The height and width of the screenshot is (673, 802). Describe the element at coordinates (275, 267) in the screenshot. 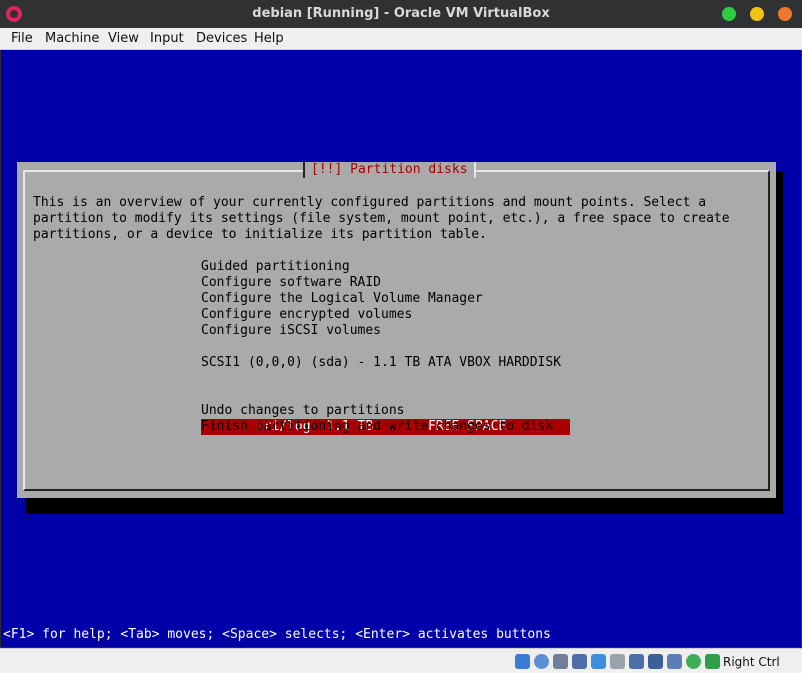

I see `menu-guided-partitioning: Guided partitioning` at that location.